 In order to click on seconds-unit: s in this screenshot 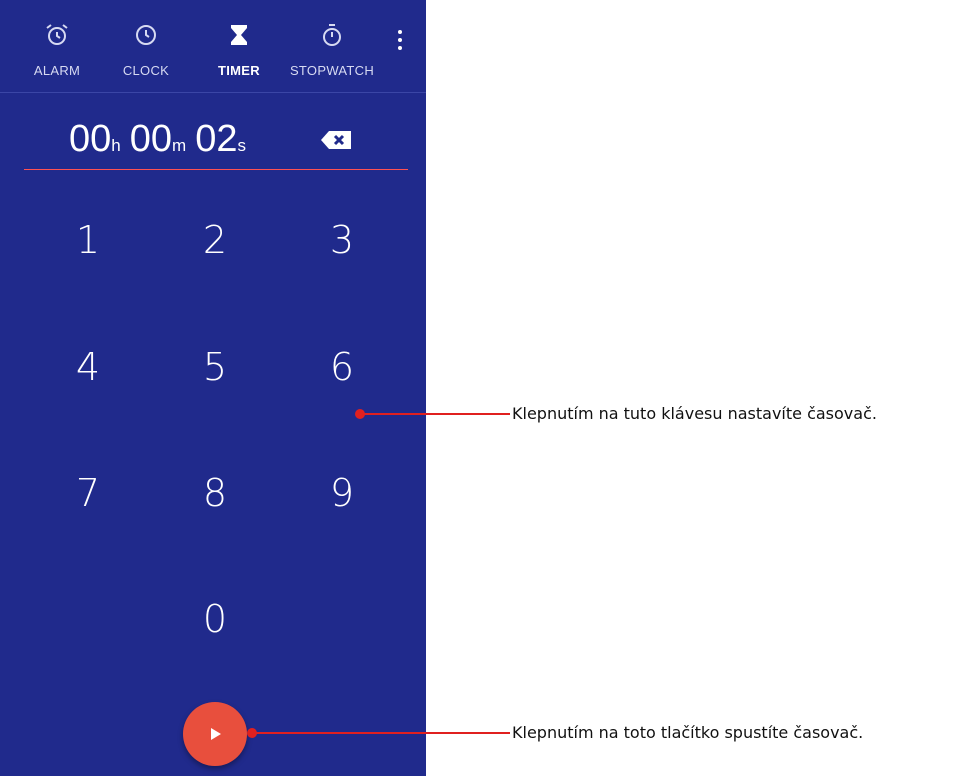, I will do `click(241, 145)`.